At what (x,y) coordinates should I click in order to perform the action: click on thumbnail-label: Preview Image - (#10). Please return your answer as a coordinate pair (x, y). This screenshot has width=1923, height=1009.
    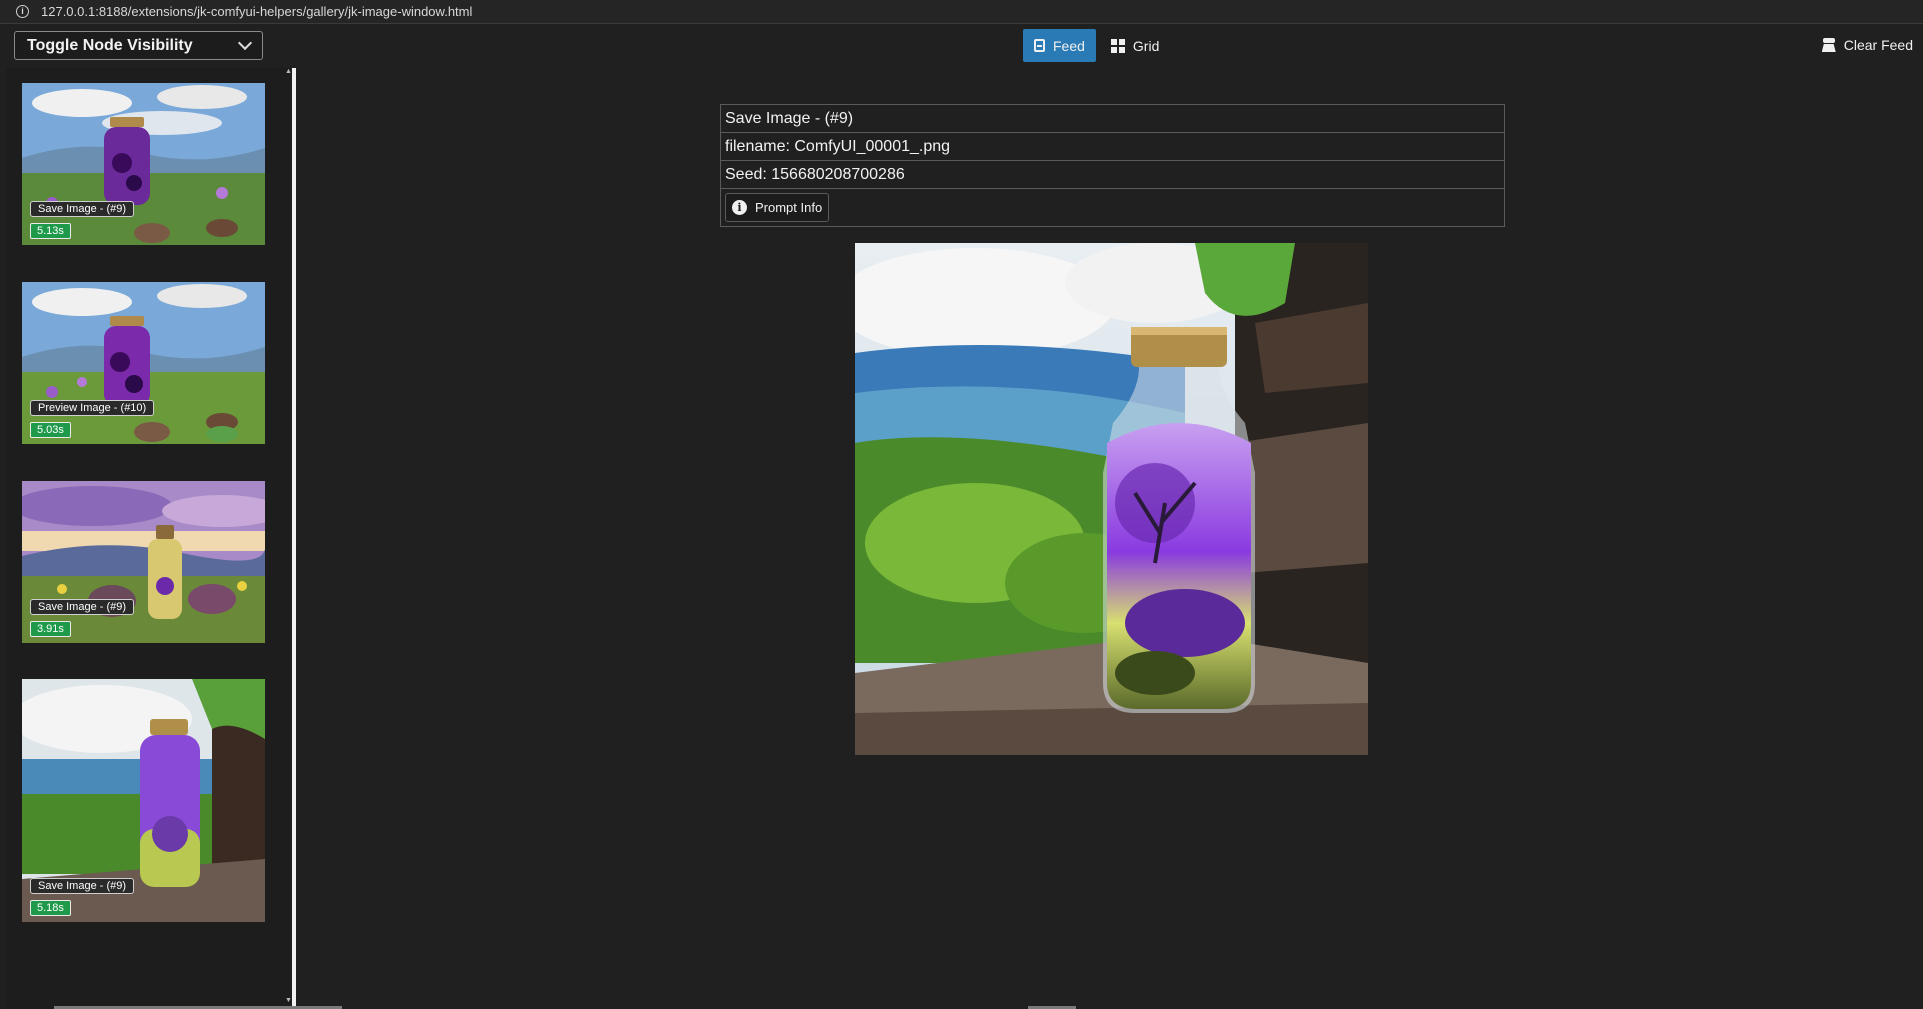
    Looking at the image, I should click on (92, 408).